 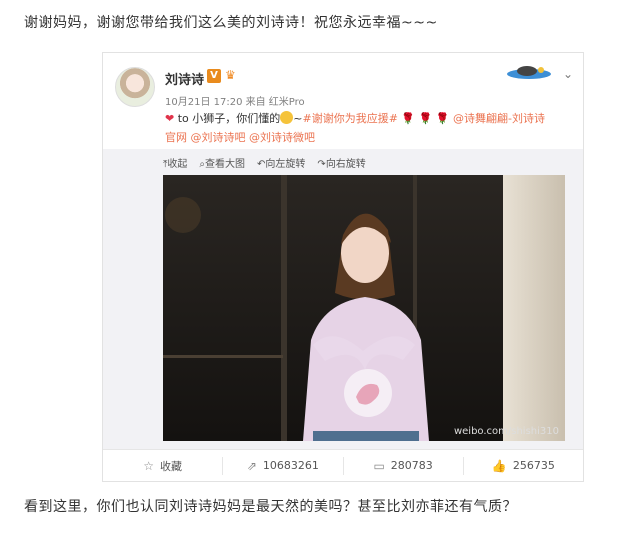 I want to click on post-author: 刘诗诗, so click(x=184, y=78).